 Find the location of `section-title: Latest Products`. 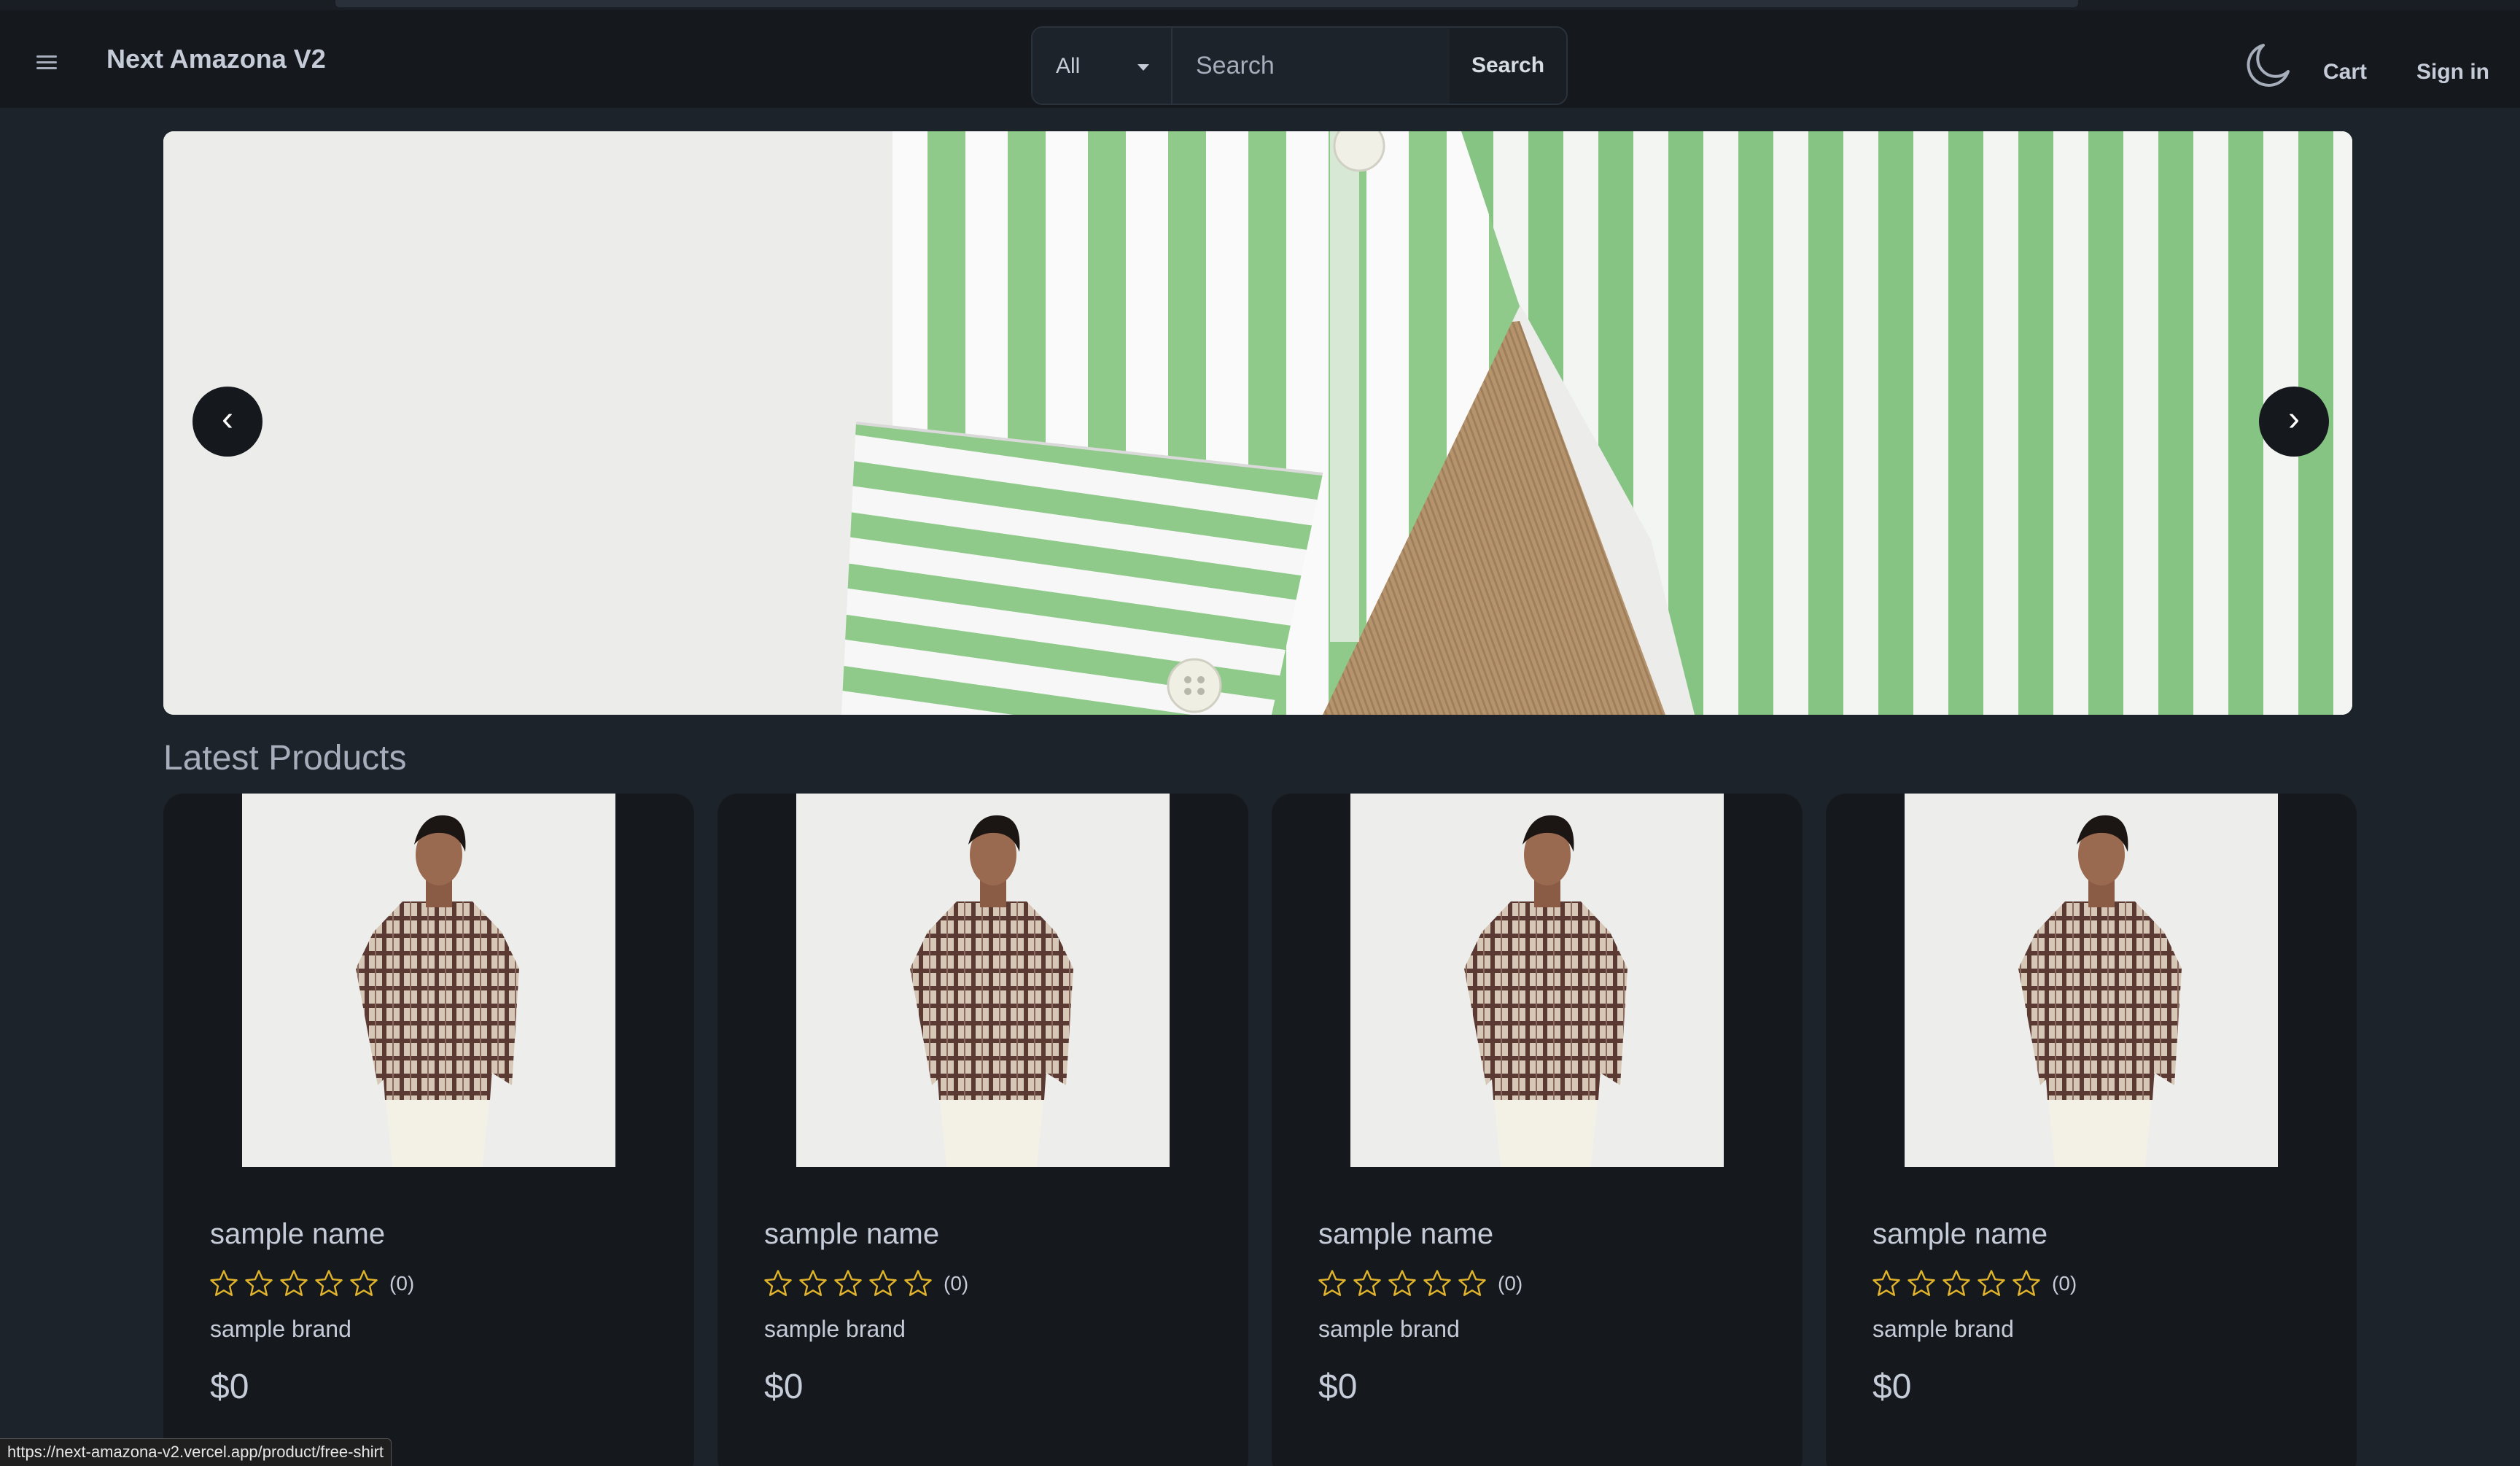

section-title: Latest Products is located at coordinates (285, 758).